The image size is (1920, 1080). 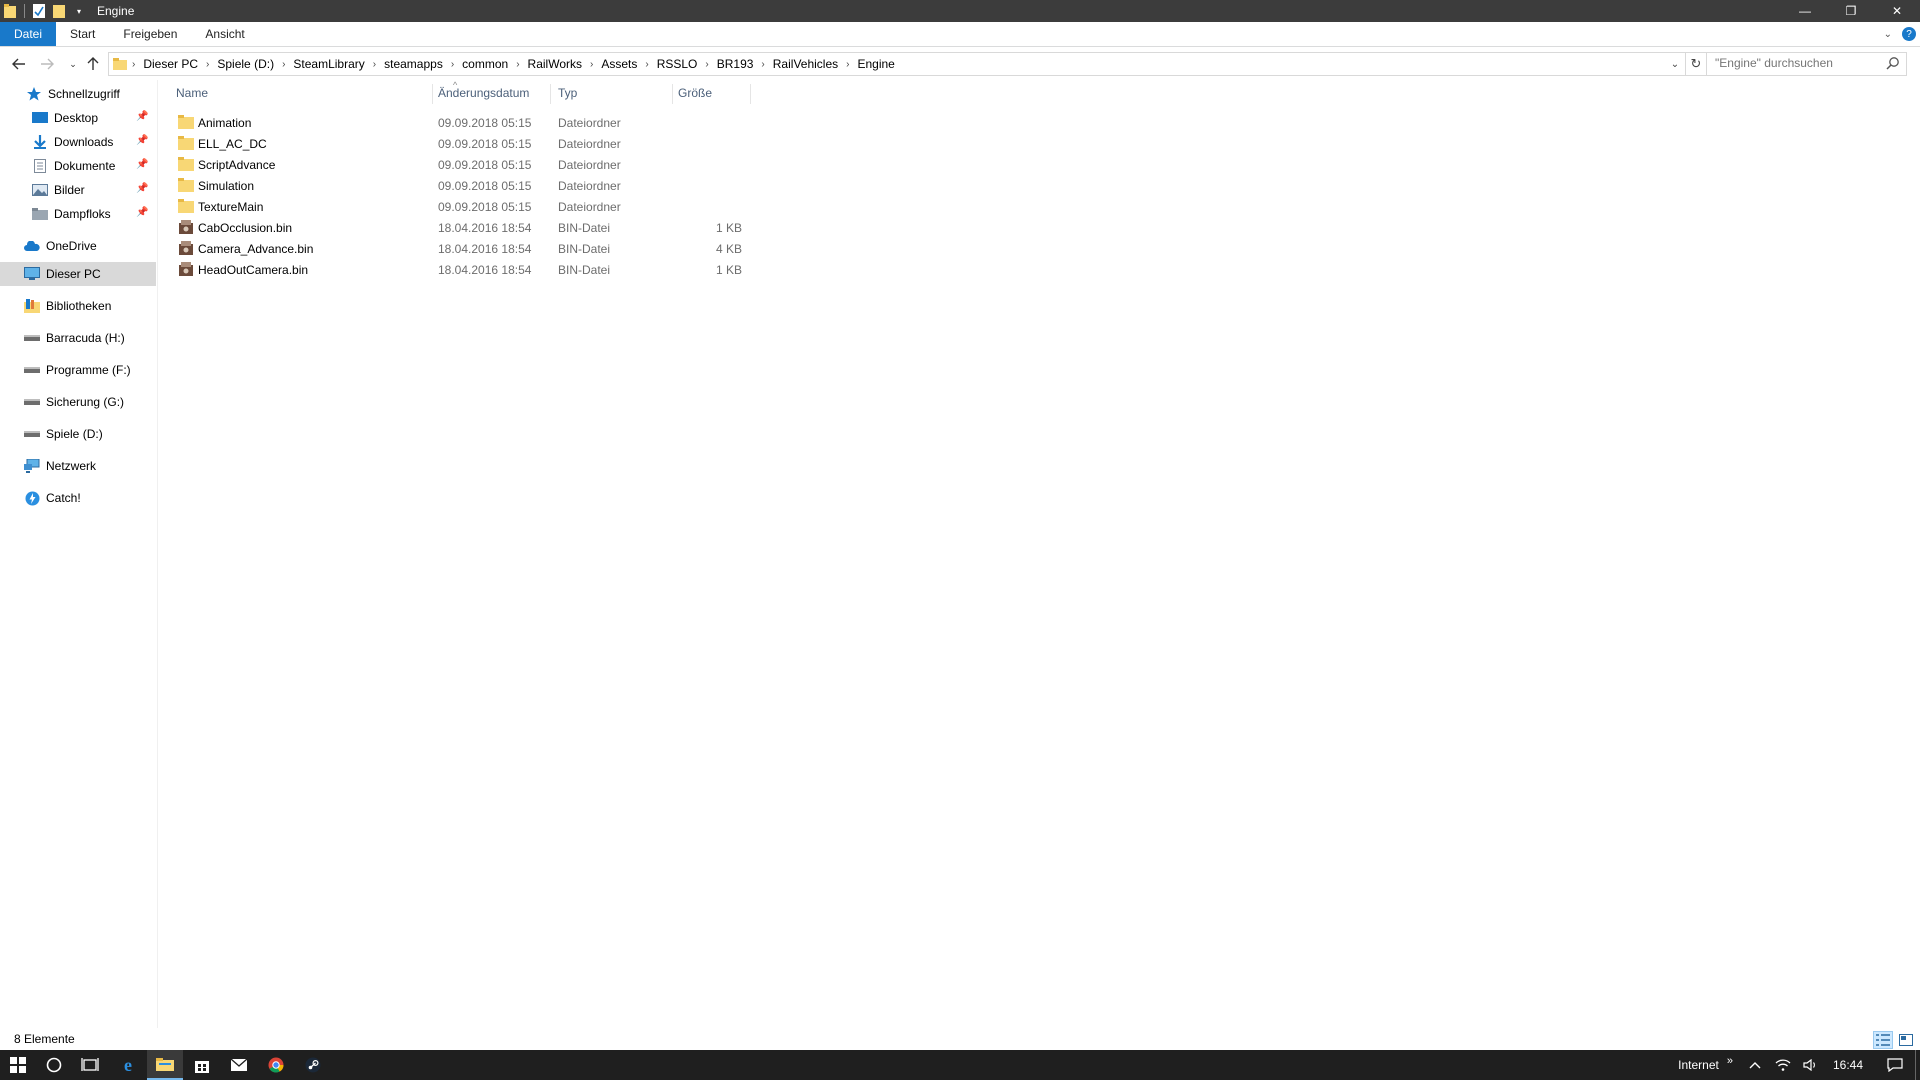 What do you see at coordinates (548, 143) in the screenshot?
I see `file-row: ELL_AC_DC 09.09.2018 05:15 Dateiordner` at bounding box center [548, 143].